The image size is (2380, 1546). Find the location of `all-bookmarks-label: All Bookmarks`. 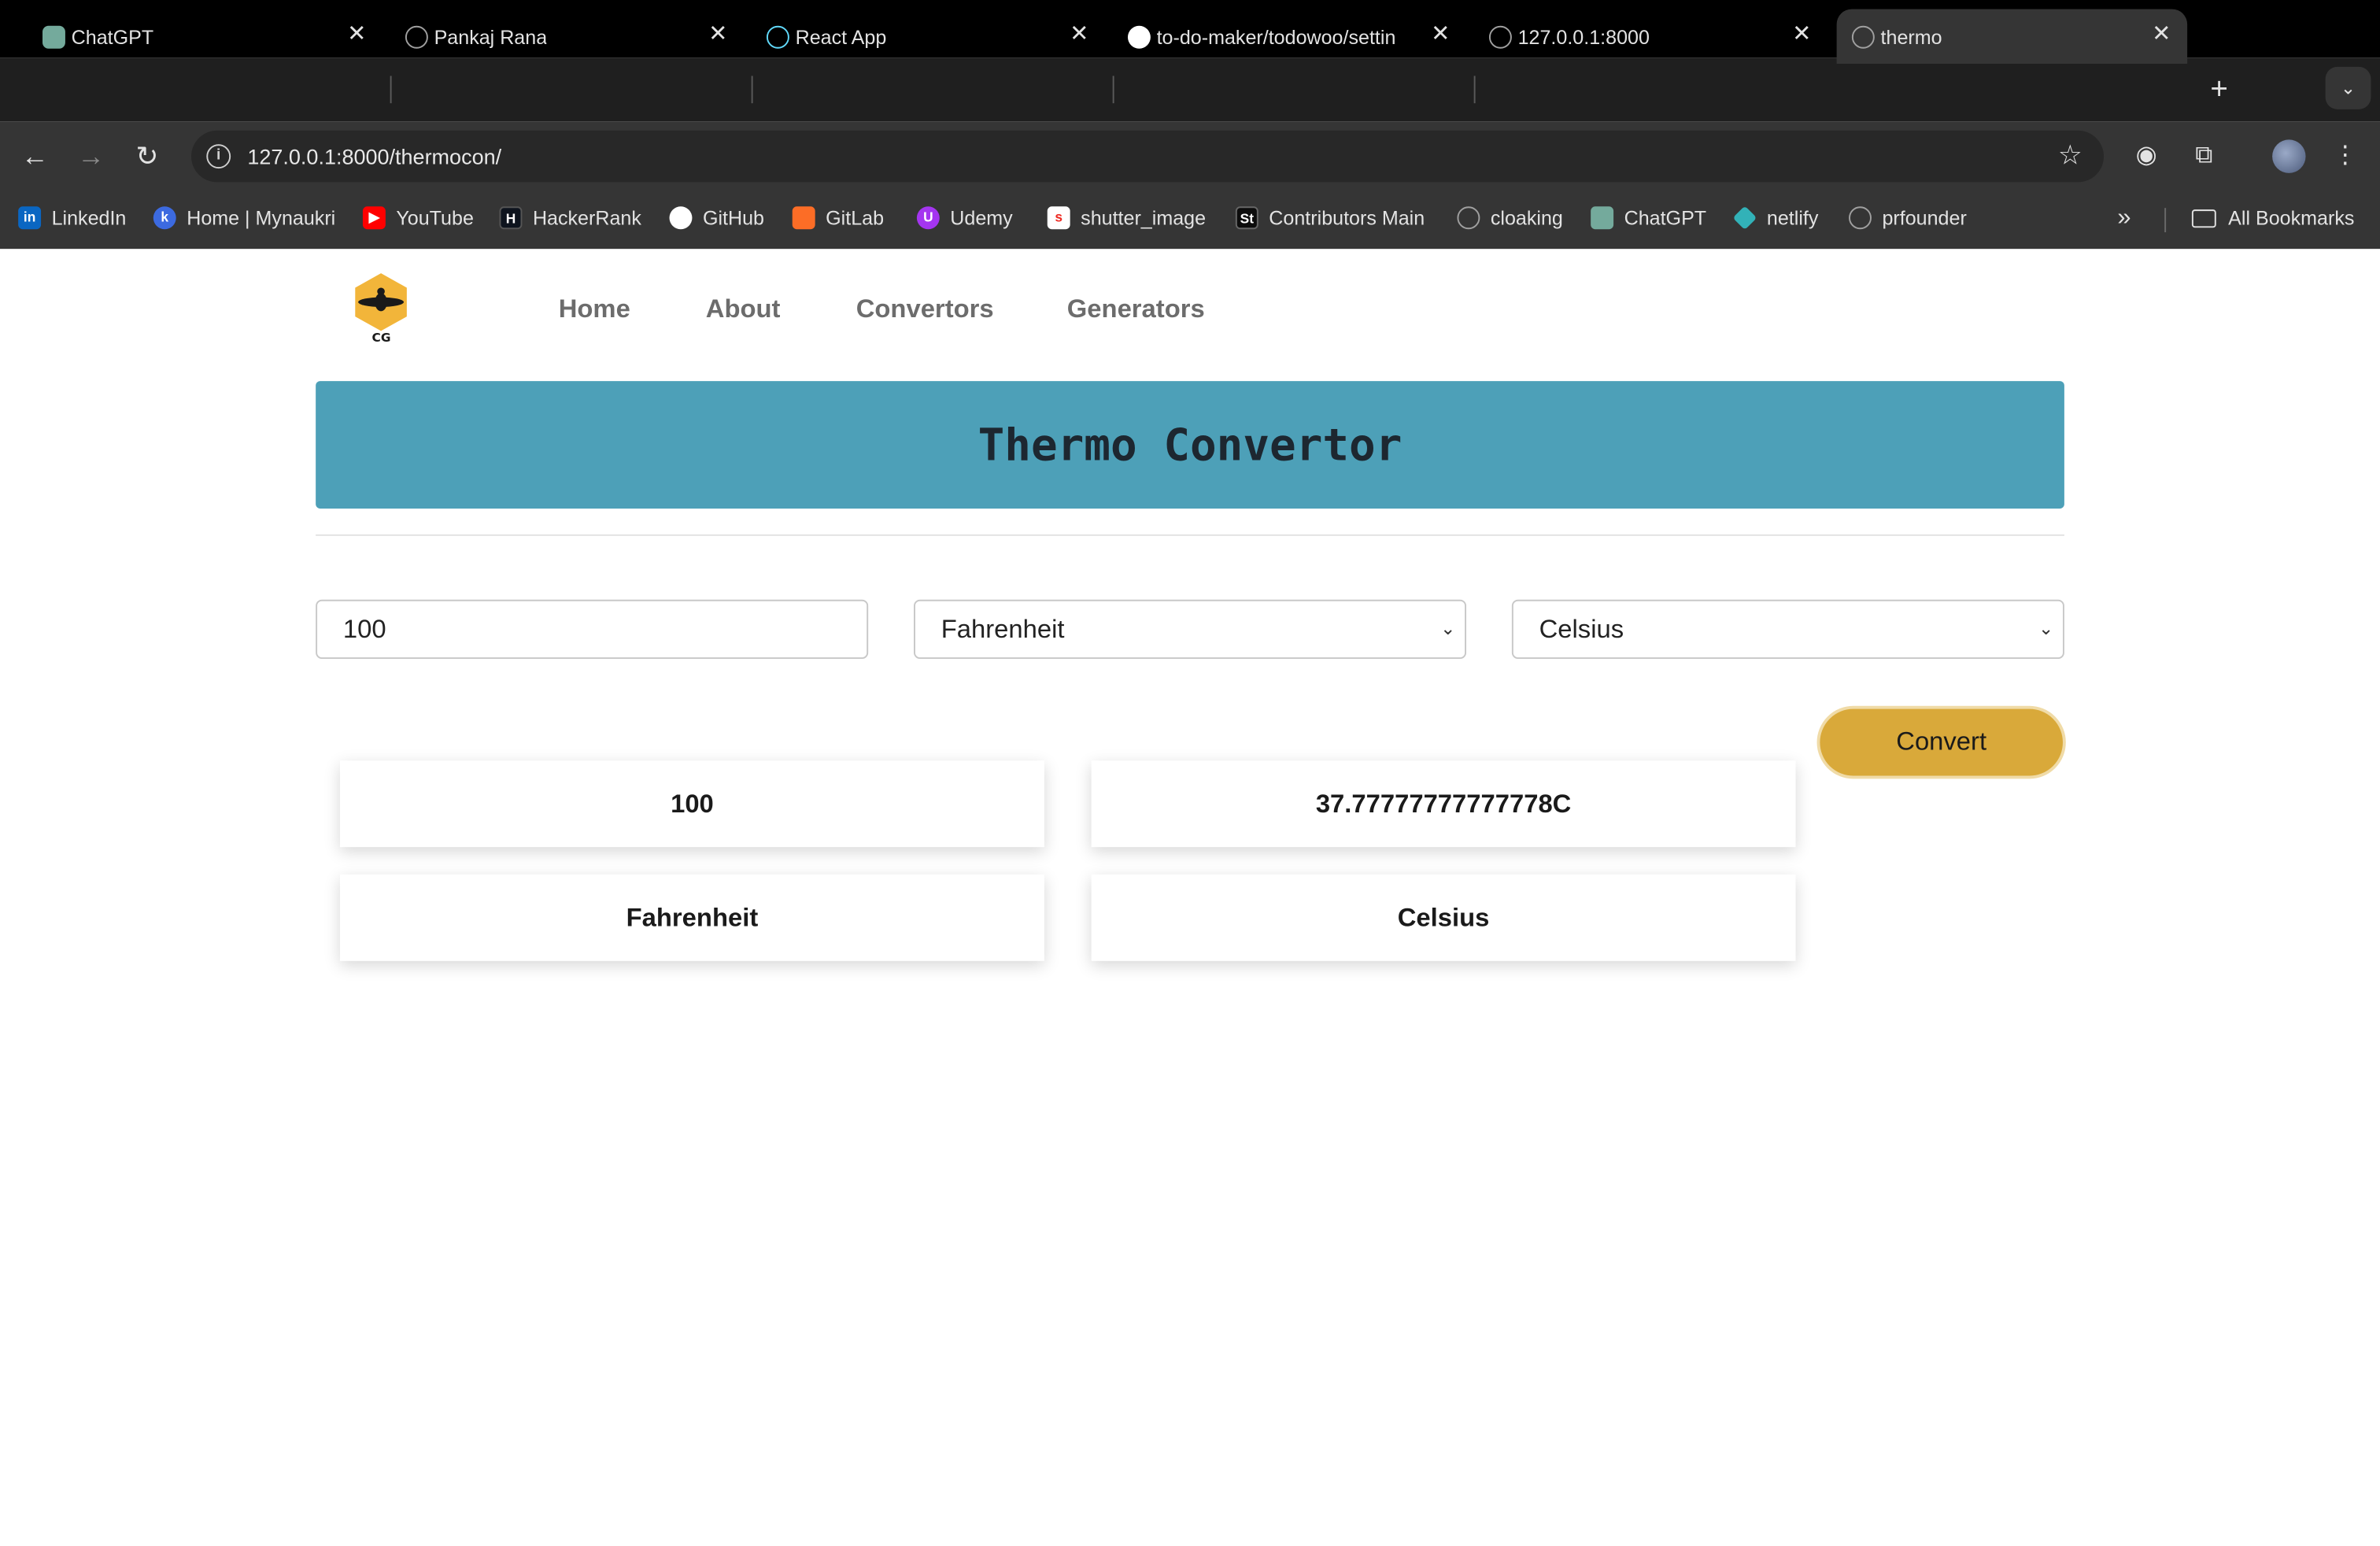

all-bookmarks-label: All Bookmarks is located at coordinates (2291, 218).